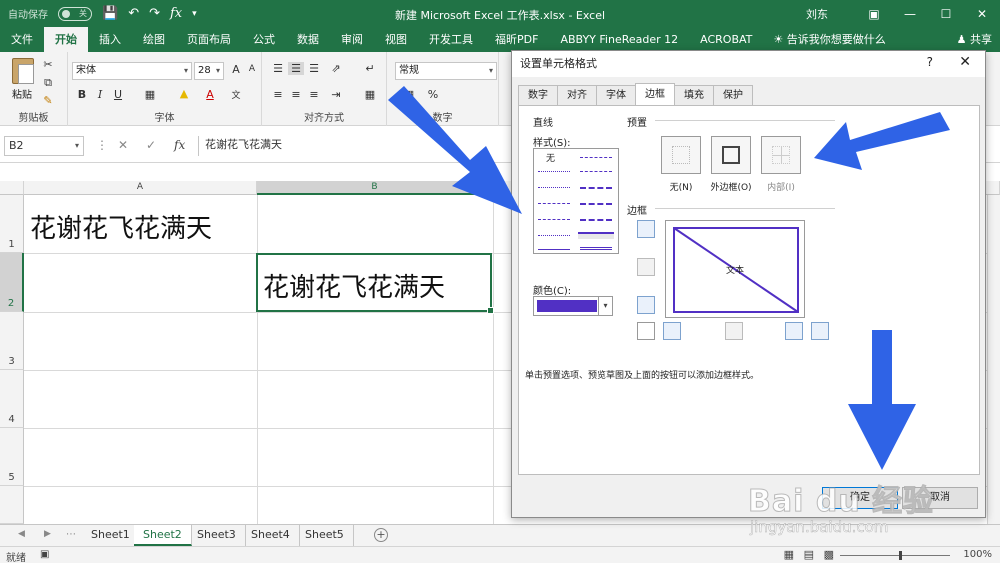  Describe the element at coordinates (809, 554) in the screenshot. I see `page-layout-view-icon: ▤` at that location.